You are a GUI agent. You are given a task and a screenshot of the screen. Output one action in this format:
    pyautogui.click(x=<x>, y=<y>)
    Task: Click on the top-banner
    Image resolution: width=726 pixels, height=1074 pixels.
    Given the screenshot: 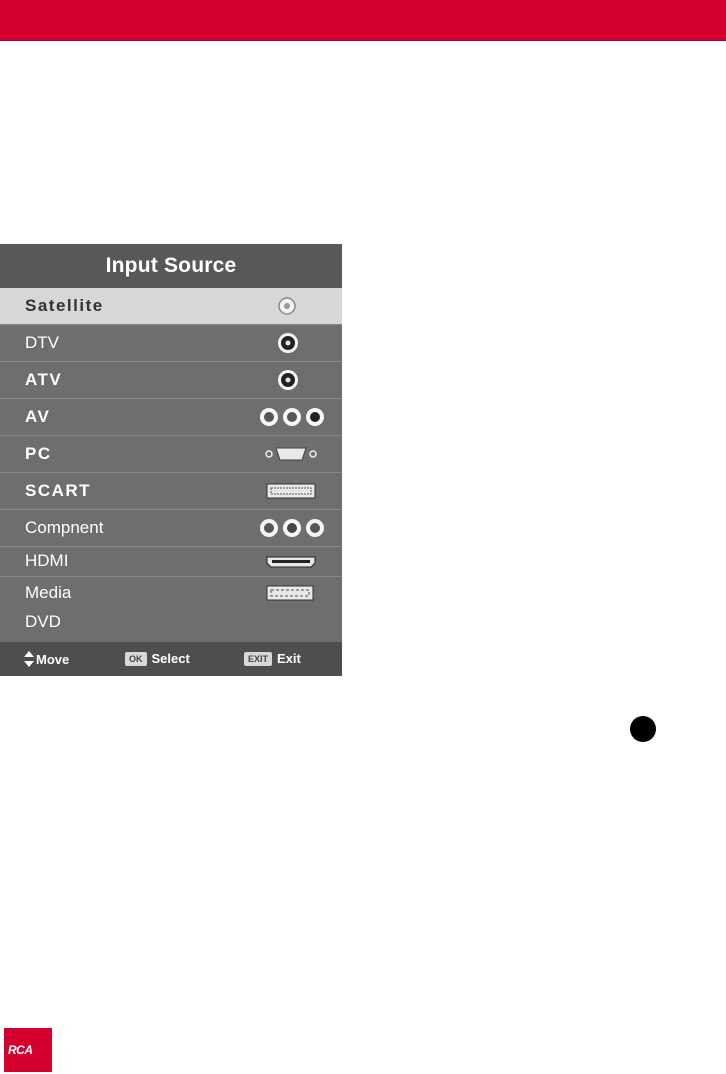 What is the action you would take?
    pyautogui.click(x=363, y=20)
    